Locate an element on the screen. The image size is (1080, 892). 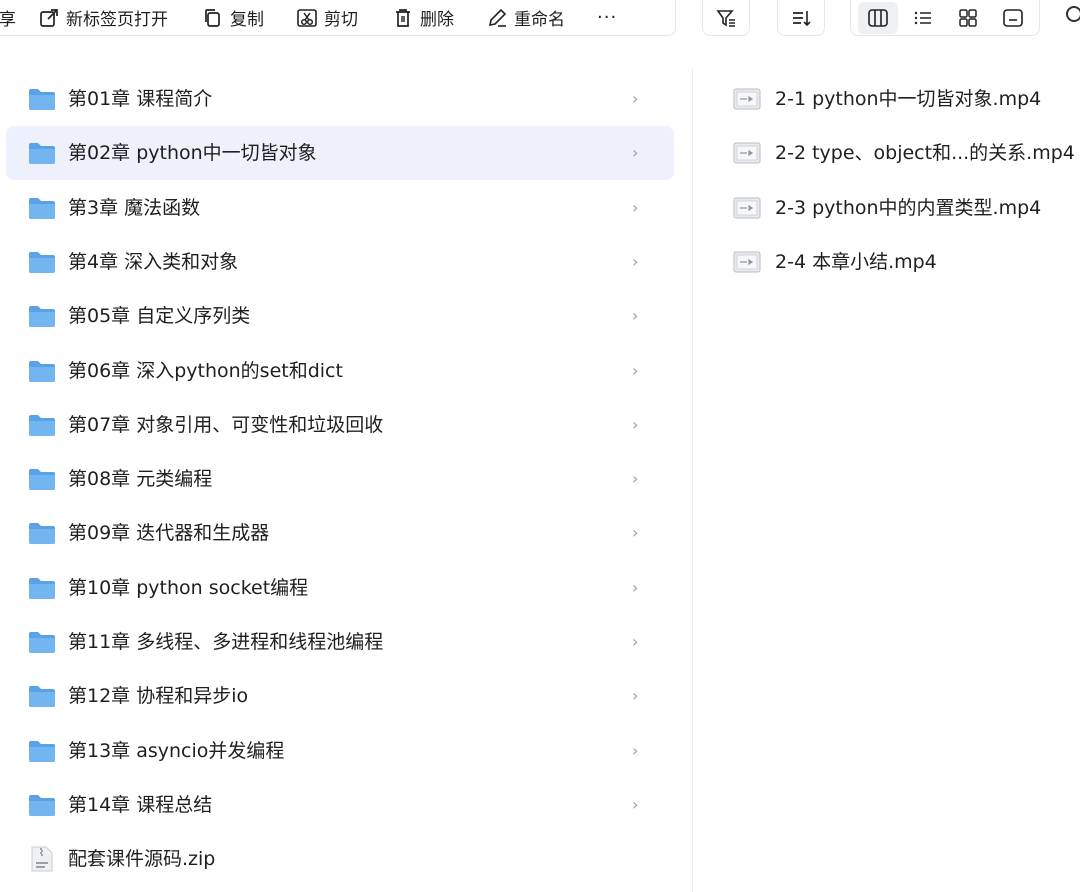
open-new-tab-label: 新标签页打开 is located at coordinates (117, 20).